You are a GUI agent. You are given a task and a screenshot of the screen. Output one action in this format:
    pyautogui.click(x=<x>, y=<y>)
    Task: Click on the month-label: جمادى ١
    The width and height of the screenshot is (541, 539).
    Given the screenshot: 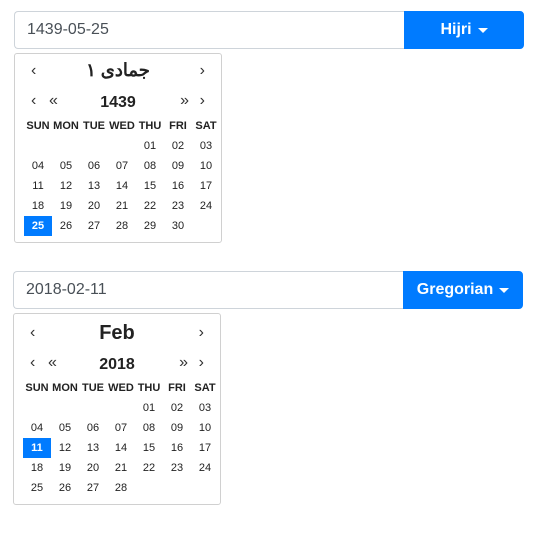 What is the action you would take?
    pyautogui.click(x=118, y=70)
    